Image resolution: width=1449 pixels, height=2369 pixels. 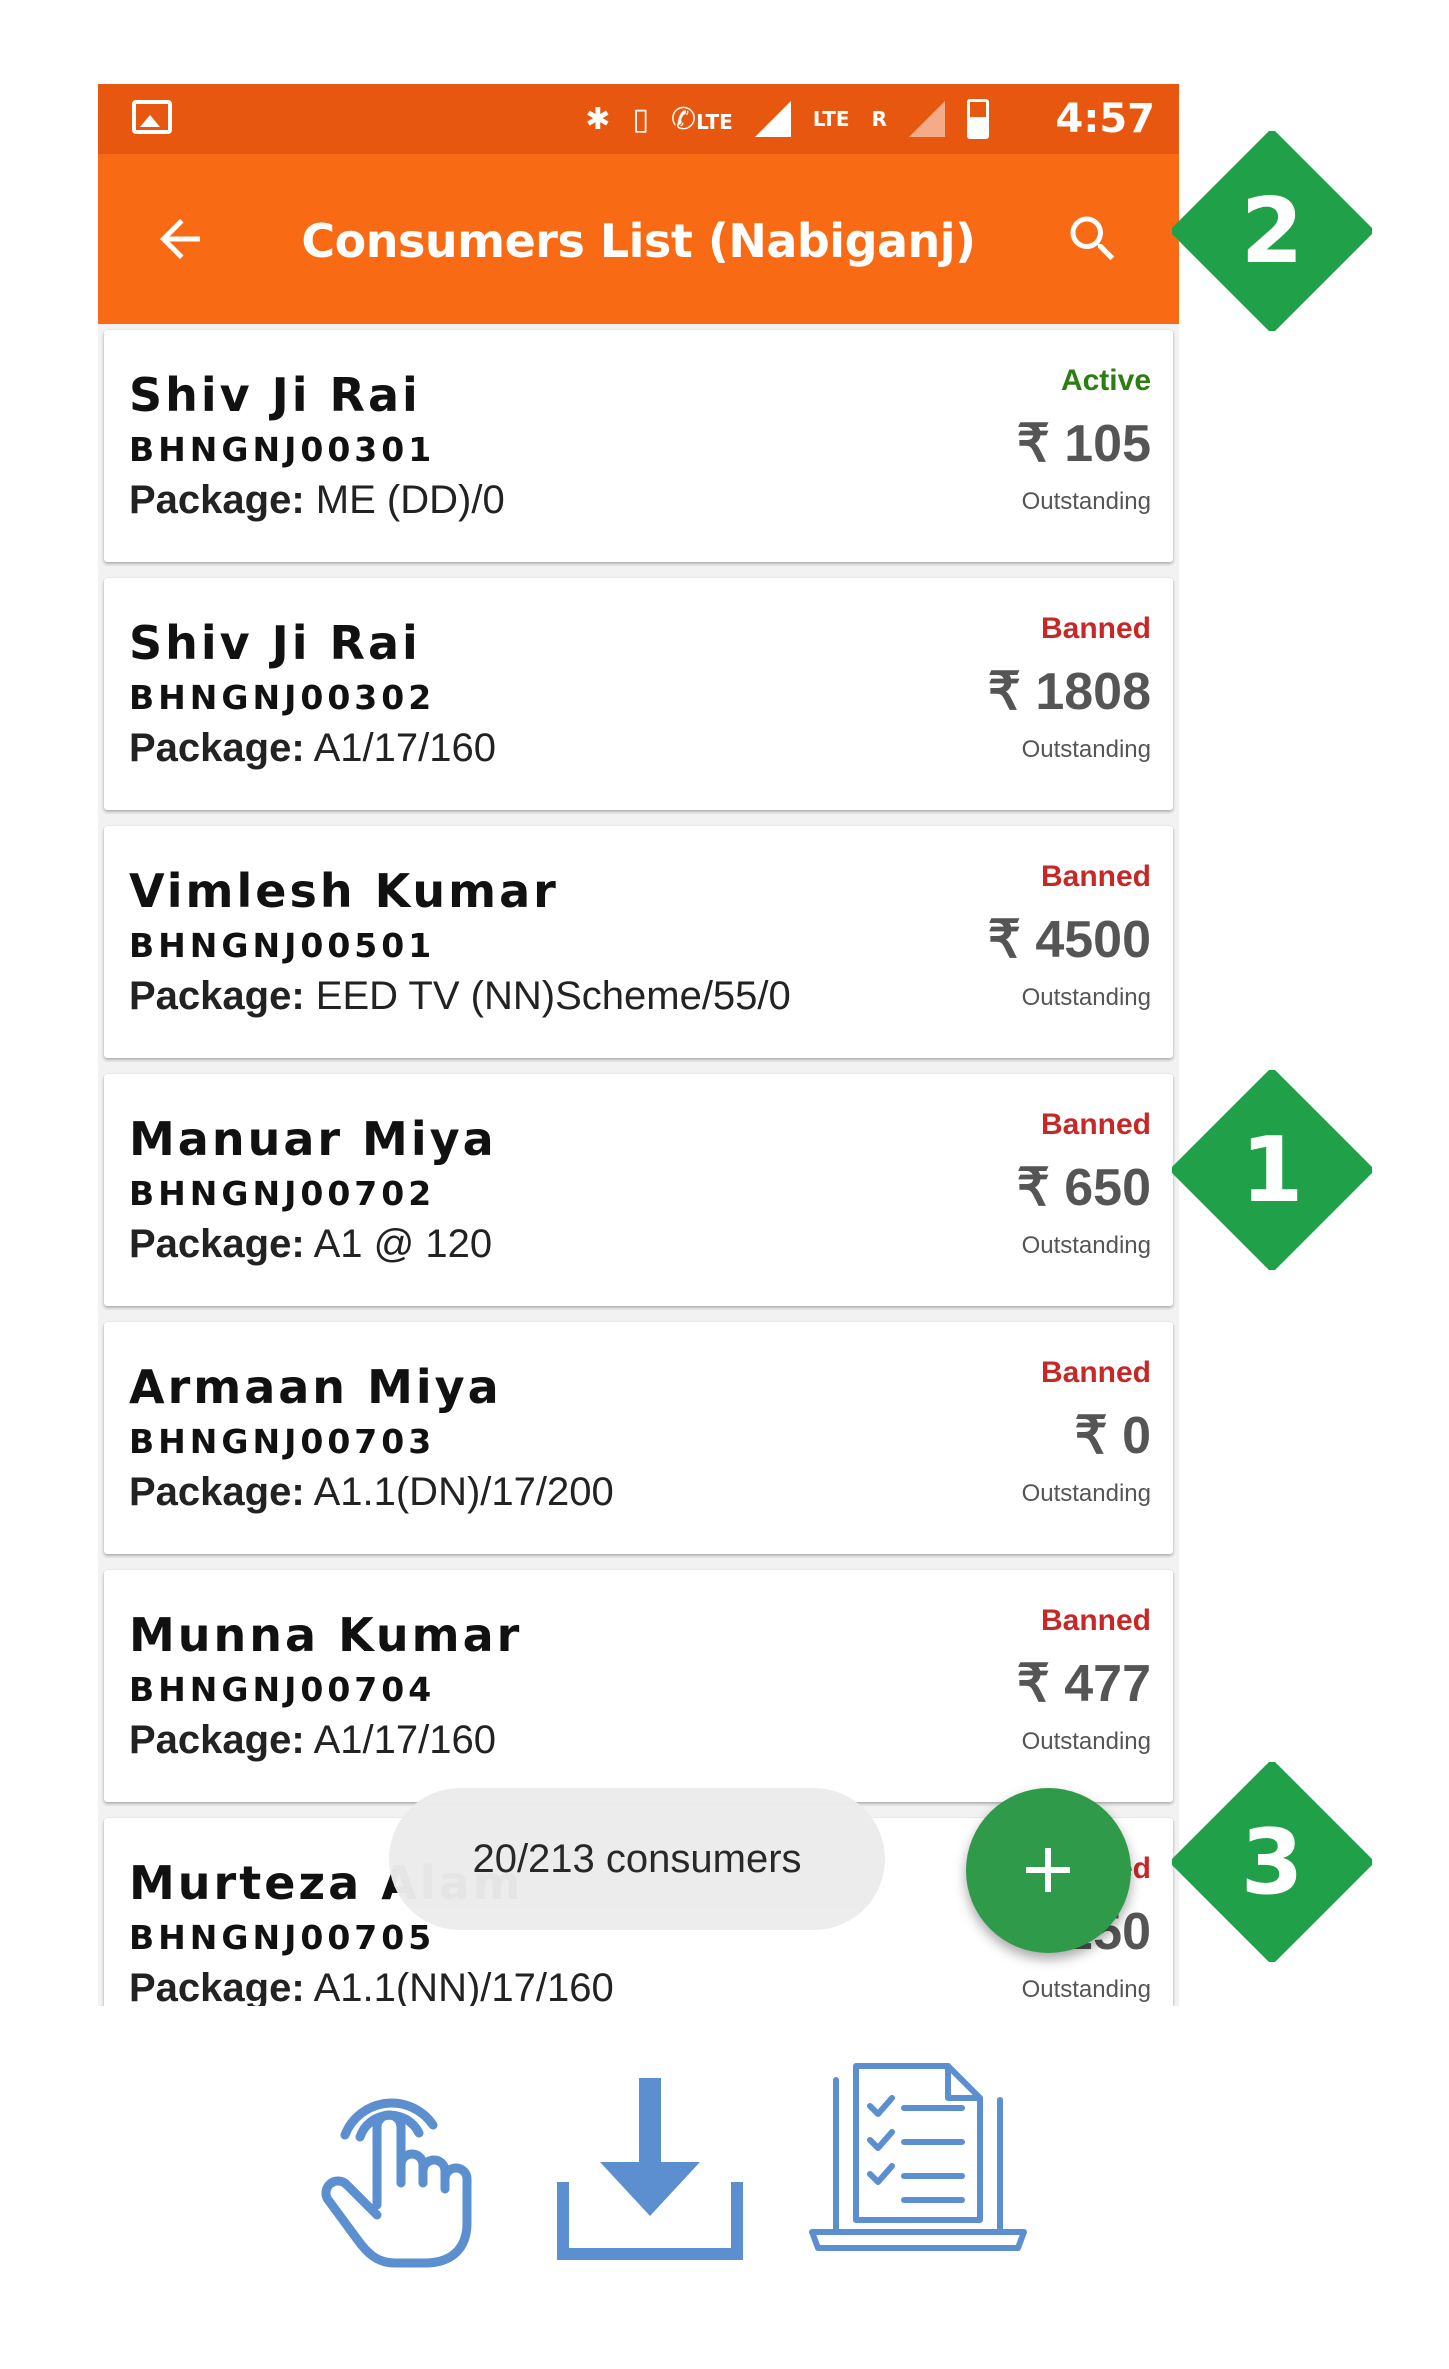 I want to click on package-value: A1.1(DN)/17/200, so click(x=463, y=1492).